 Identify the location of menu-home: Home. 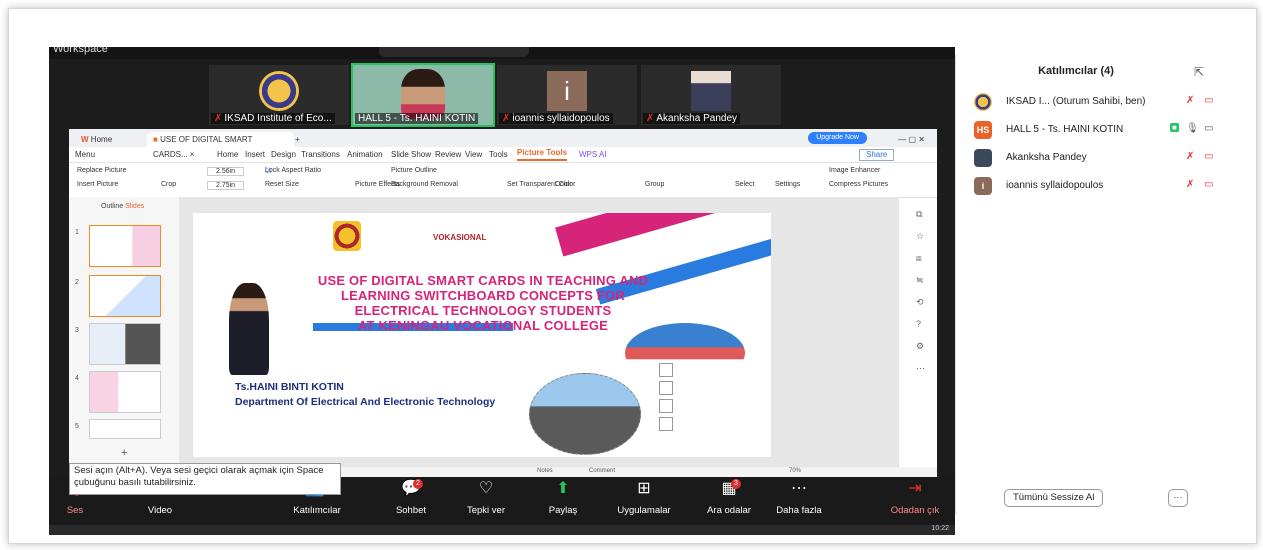
(227, 154).